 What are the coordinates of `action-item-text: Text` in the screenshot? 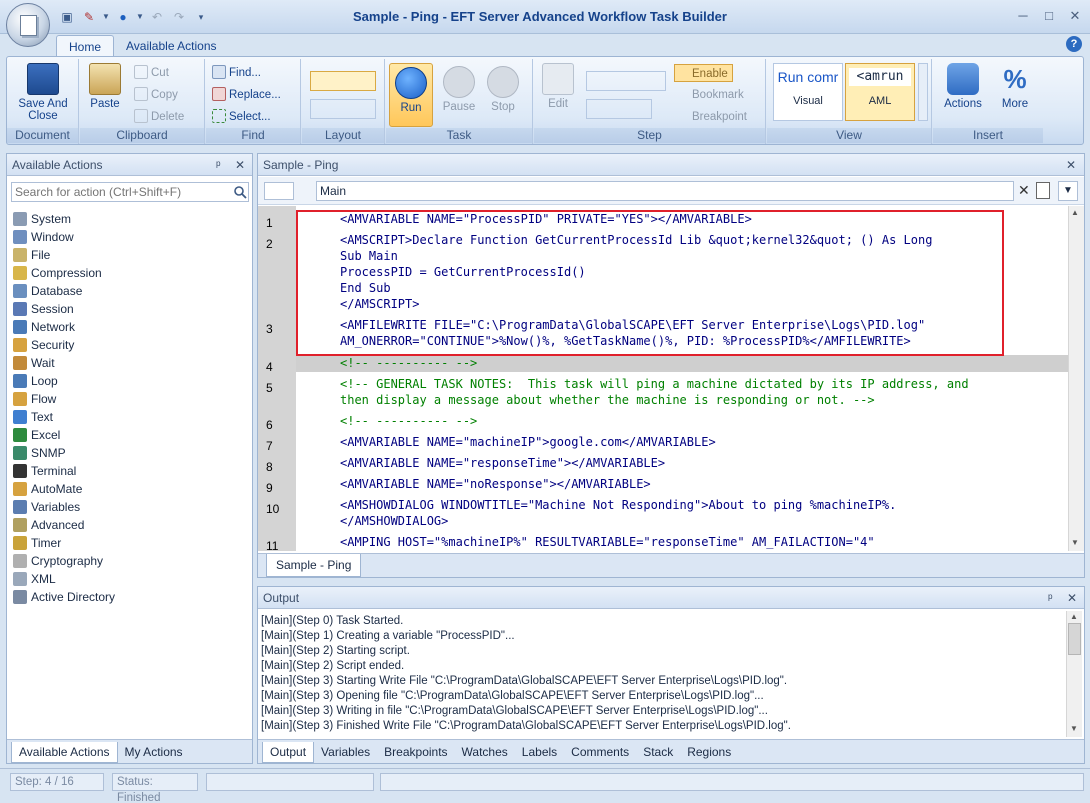 It's located at (131, 417).